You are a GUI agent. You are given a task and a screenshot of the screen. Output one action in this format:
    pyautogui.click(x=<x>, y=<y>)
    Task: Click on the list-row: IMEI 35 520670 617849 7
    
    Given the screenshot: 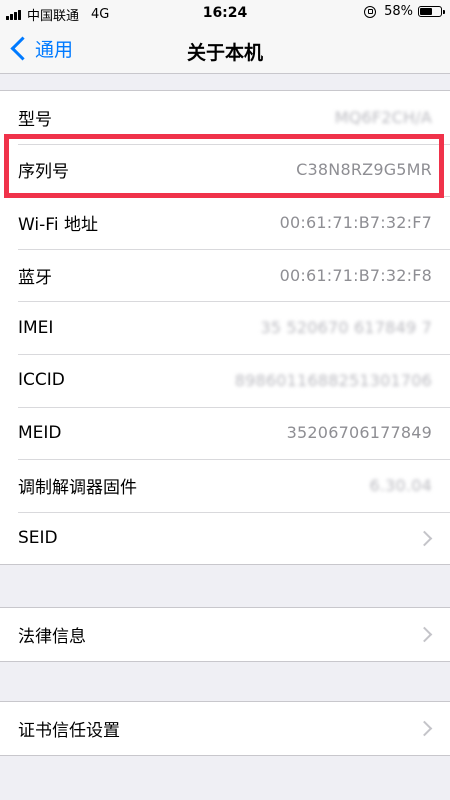 What is the action you would take?
    pyautogui.click(x=225, y=327)
    